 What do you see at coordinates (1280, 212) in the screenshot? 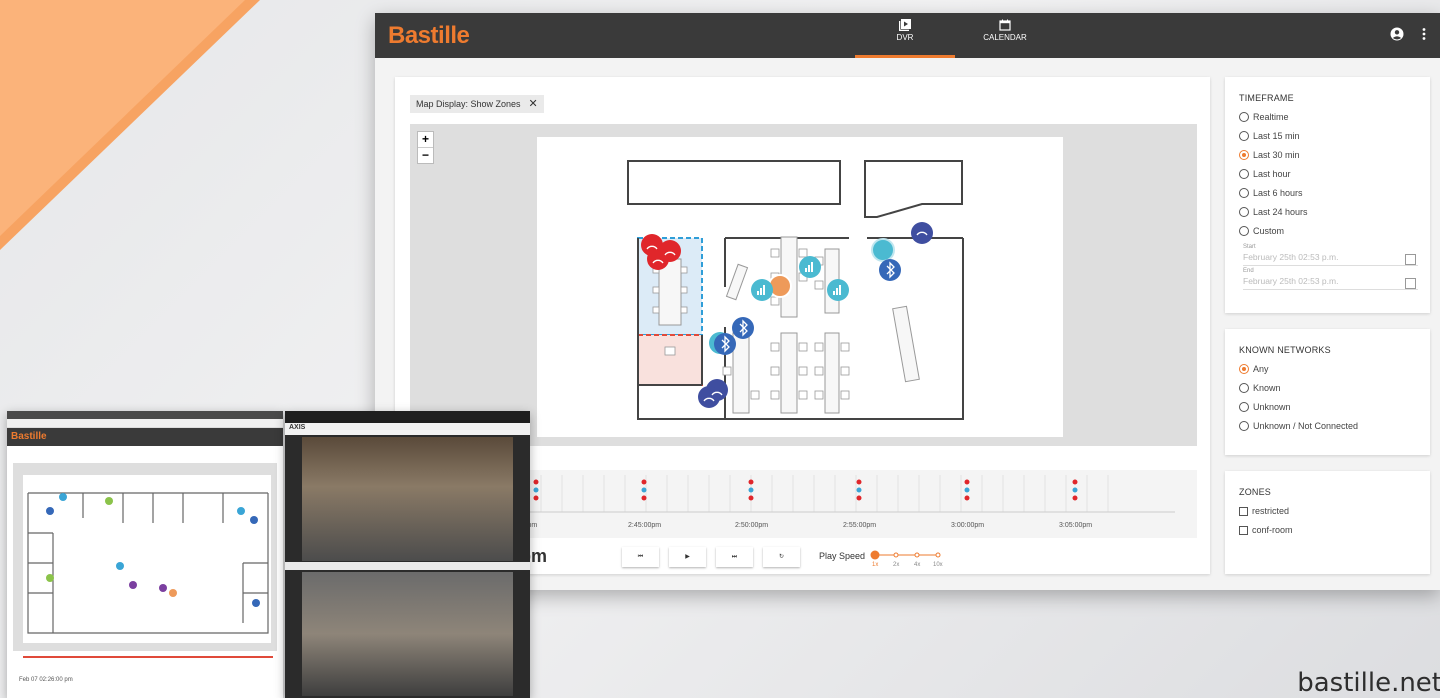
I see `option-label: Last 24 hours` at bounding box center [1280, 212].